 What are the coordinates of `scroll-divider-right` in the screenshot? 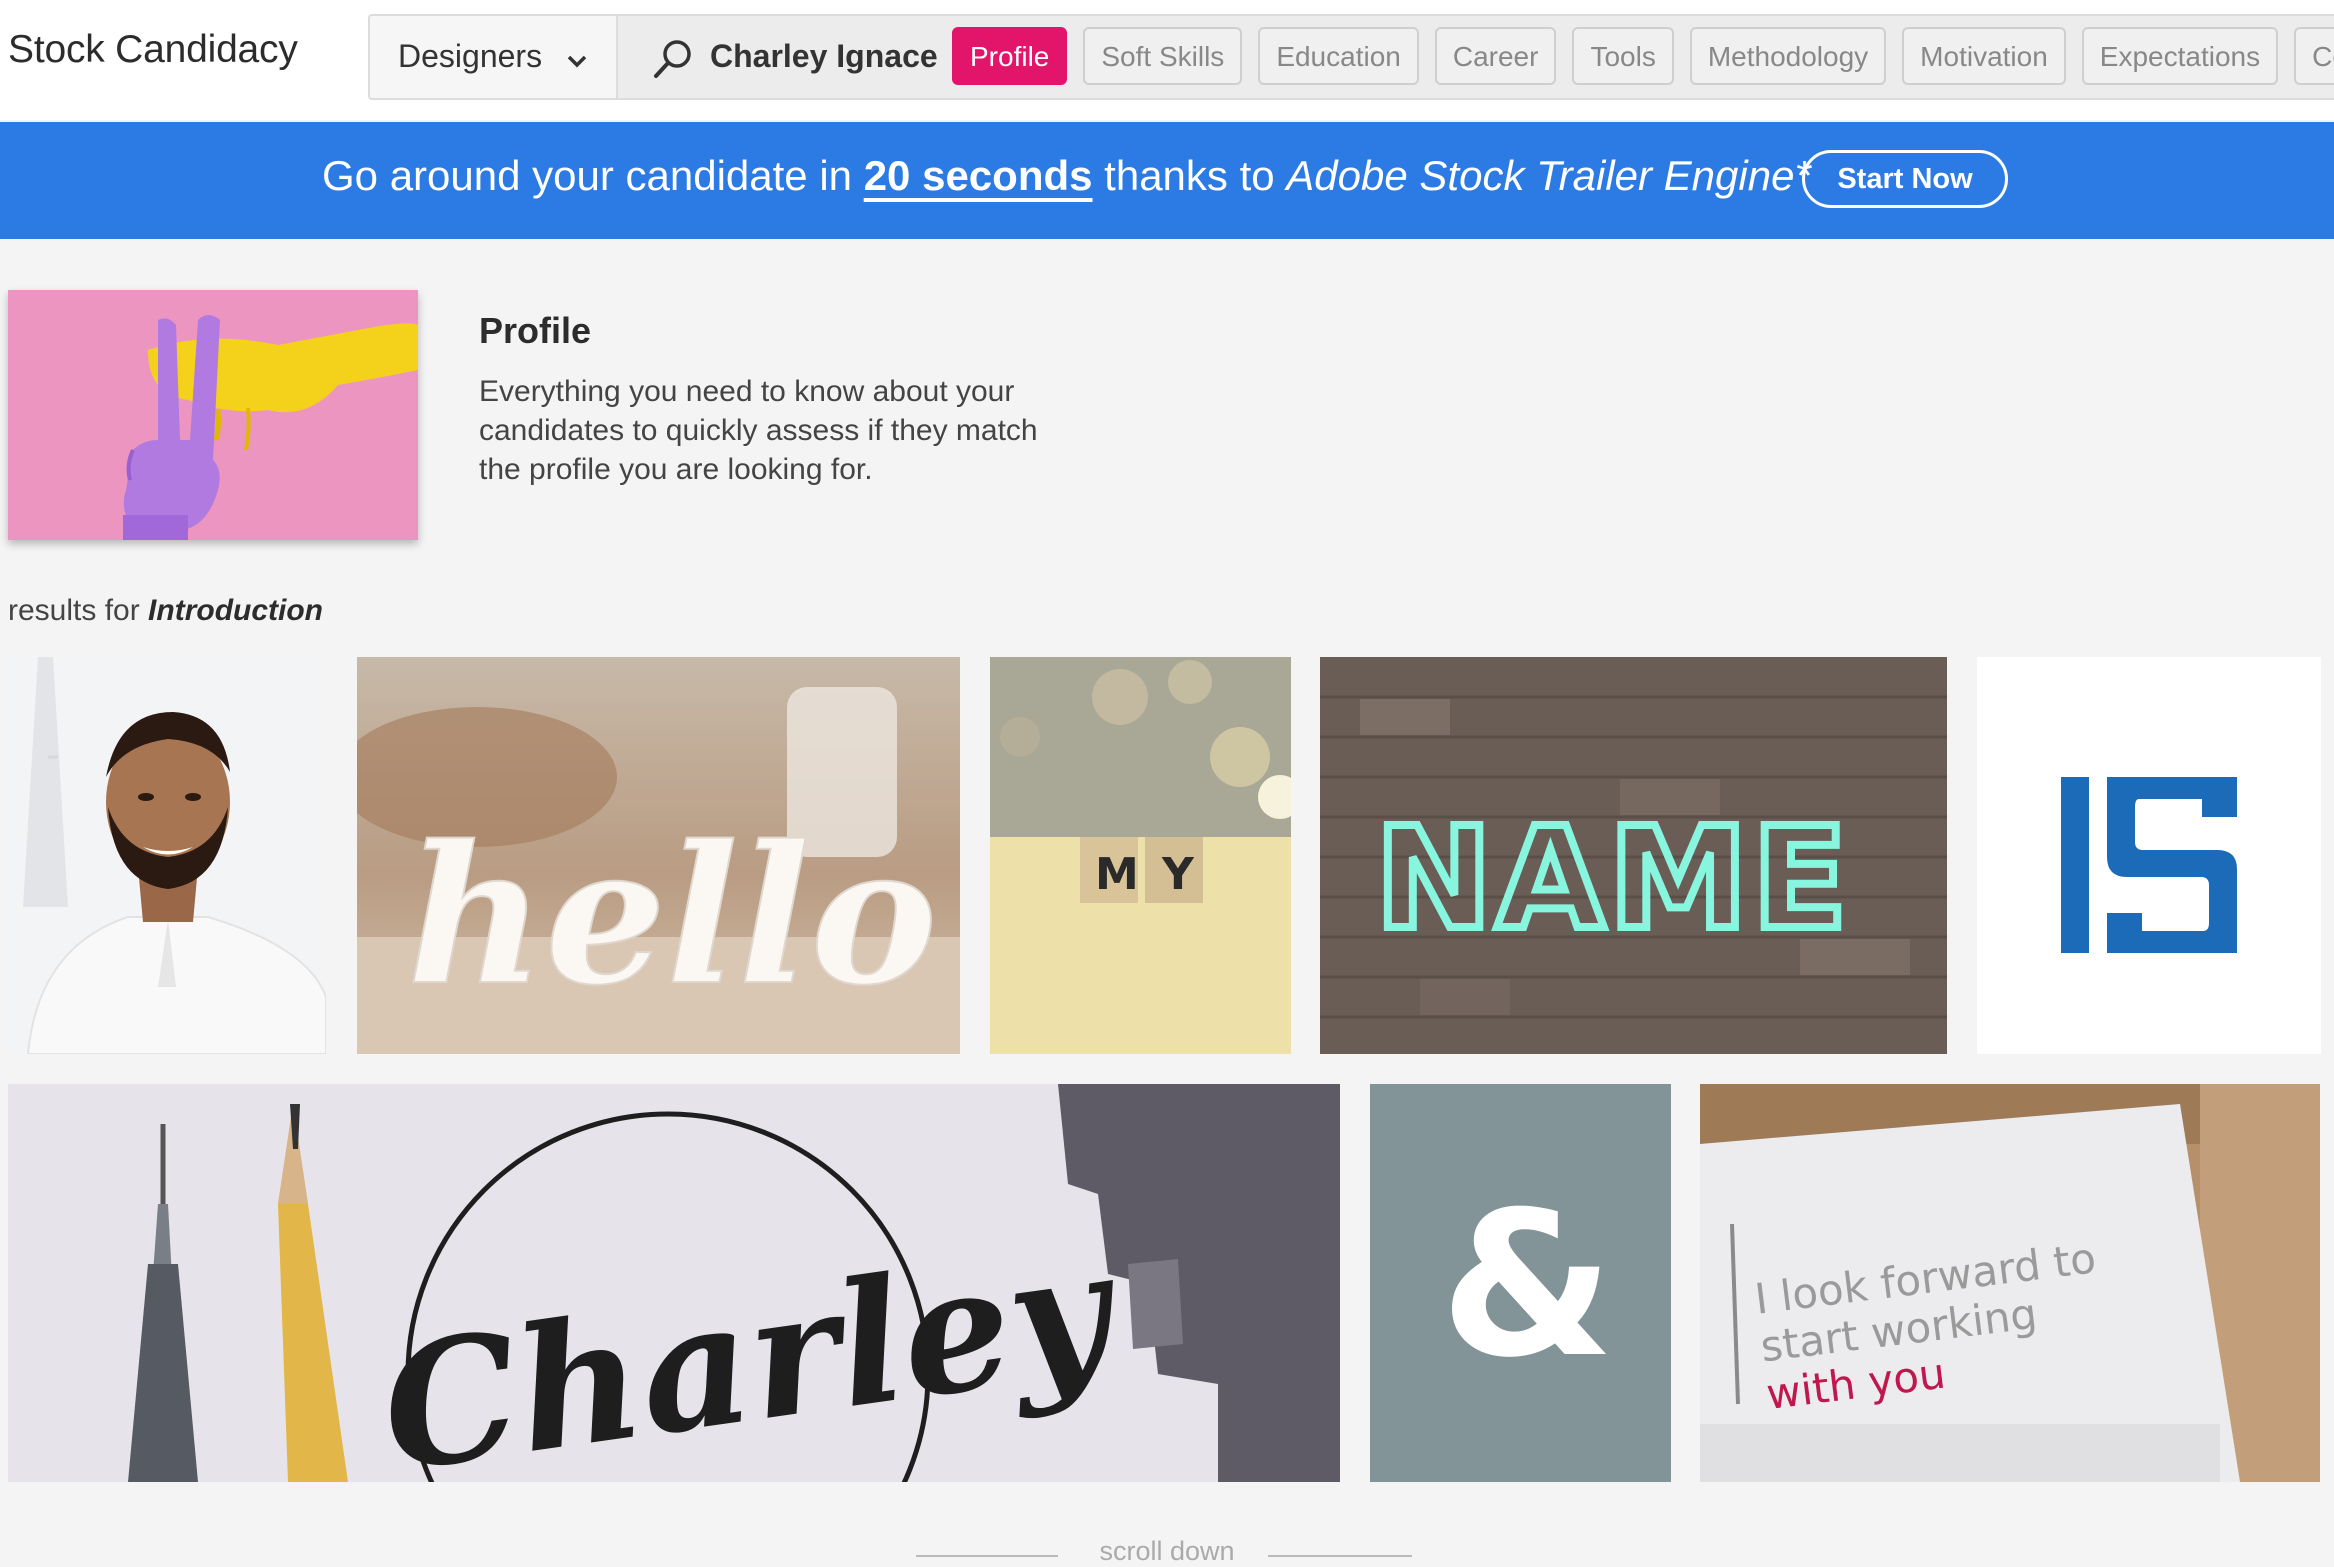 It's located at (1340, 1556).